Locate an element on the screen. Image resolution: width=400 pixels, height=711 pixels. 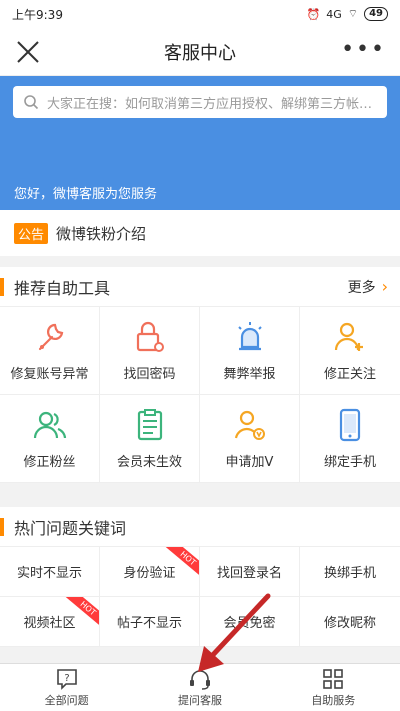
tool-fraud-report: 舞弊举报 is located at coordinates (250, 351).